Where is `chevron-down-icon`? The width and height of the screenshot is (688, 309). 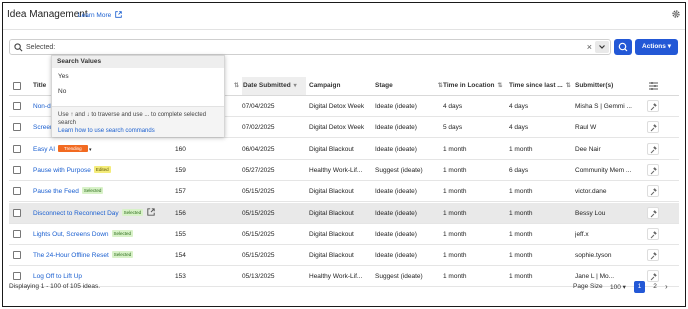 chevron-down-icon is located at coordinates (602, 47).